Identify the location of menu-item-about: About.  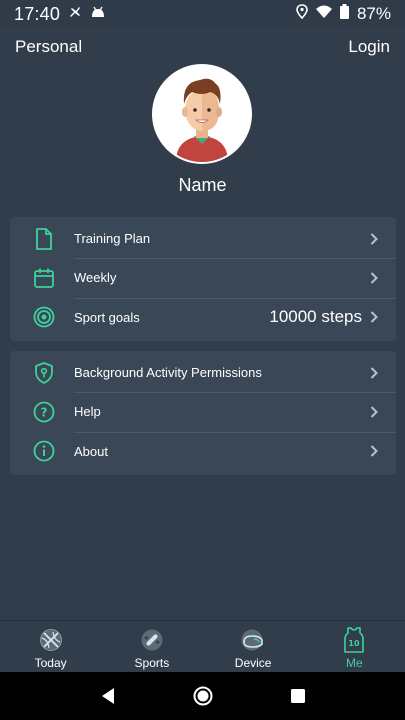
(203, 451).